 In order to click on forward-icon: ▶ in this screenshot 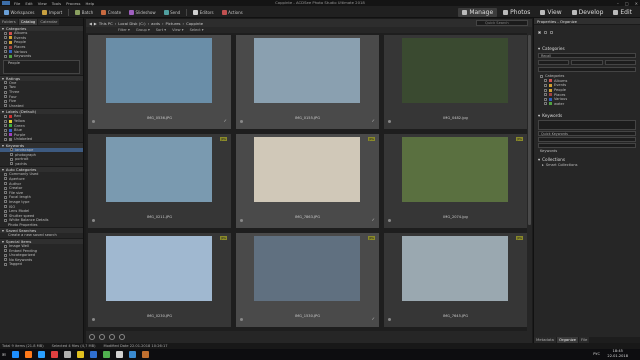, I will do `click(95, 23)`.